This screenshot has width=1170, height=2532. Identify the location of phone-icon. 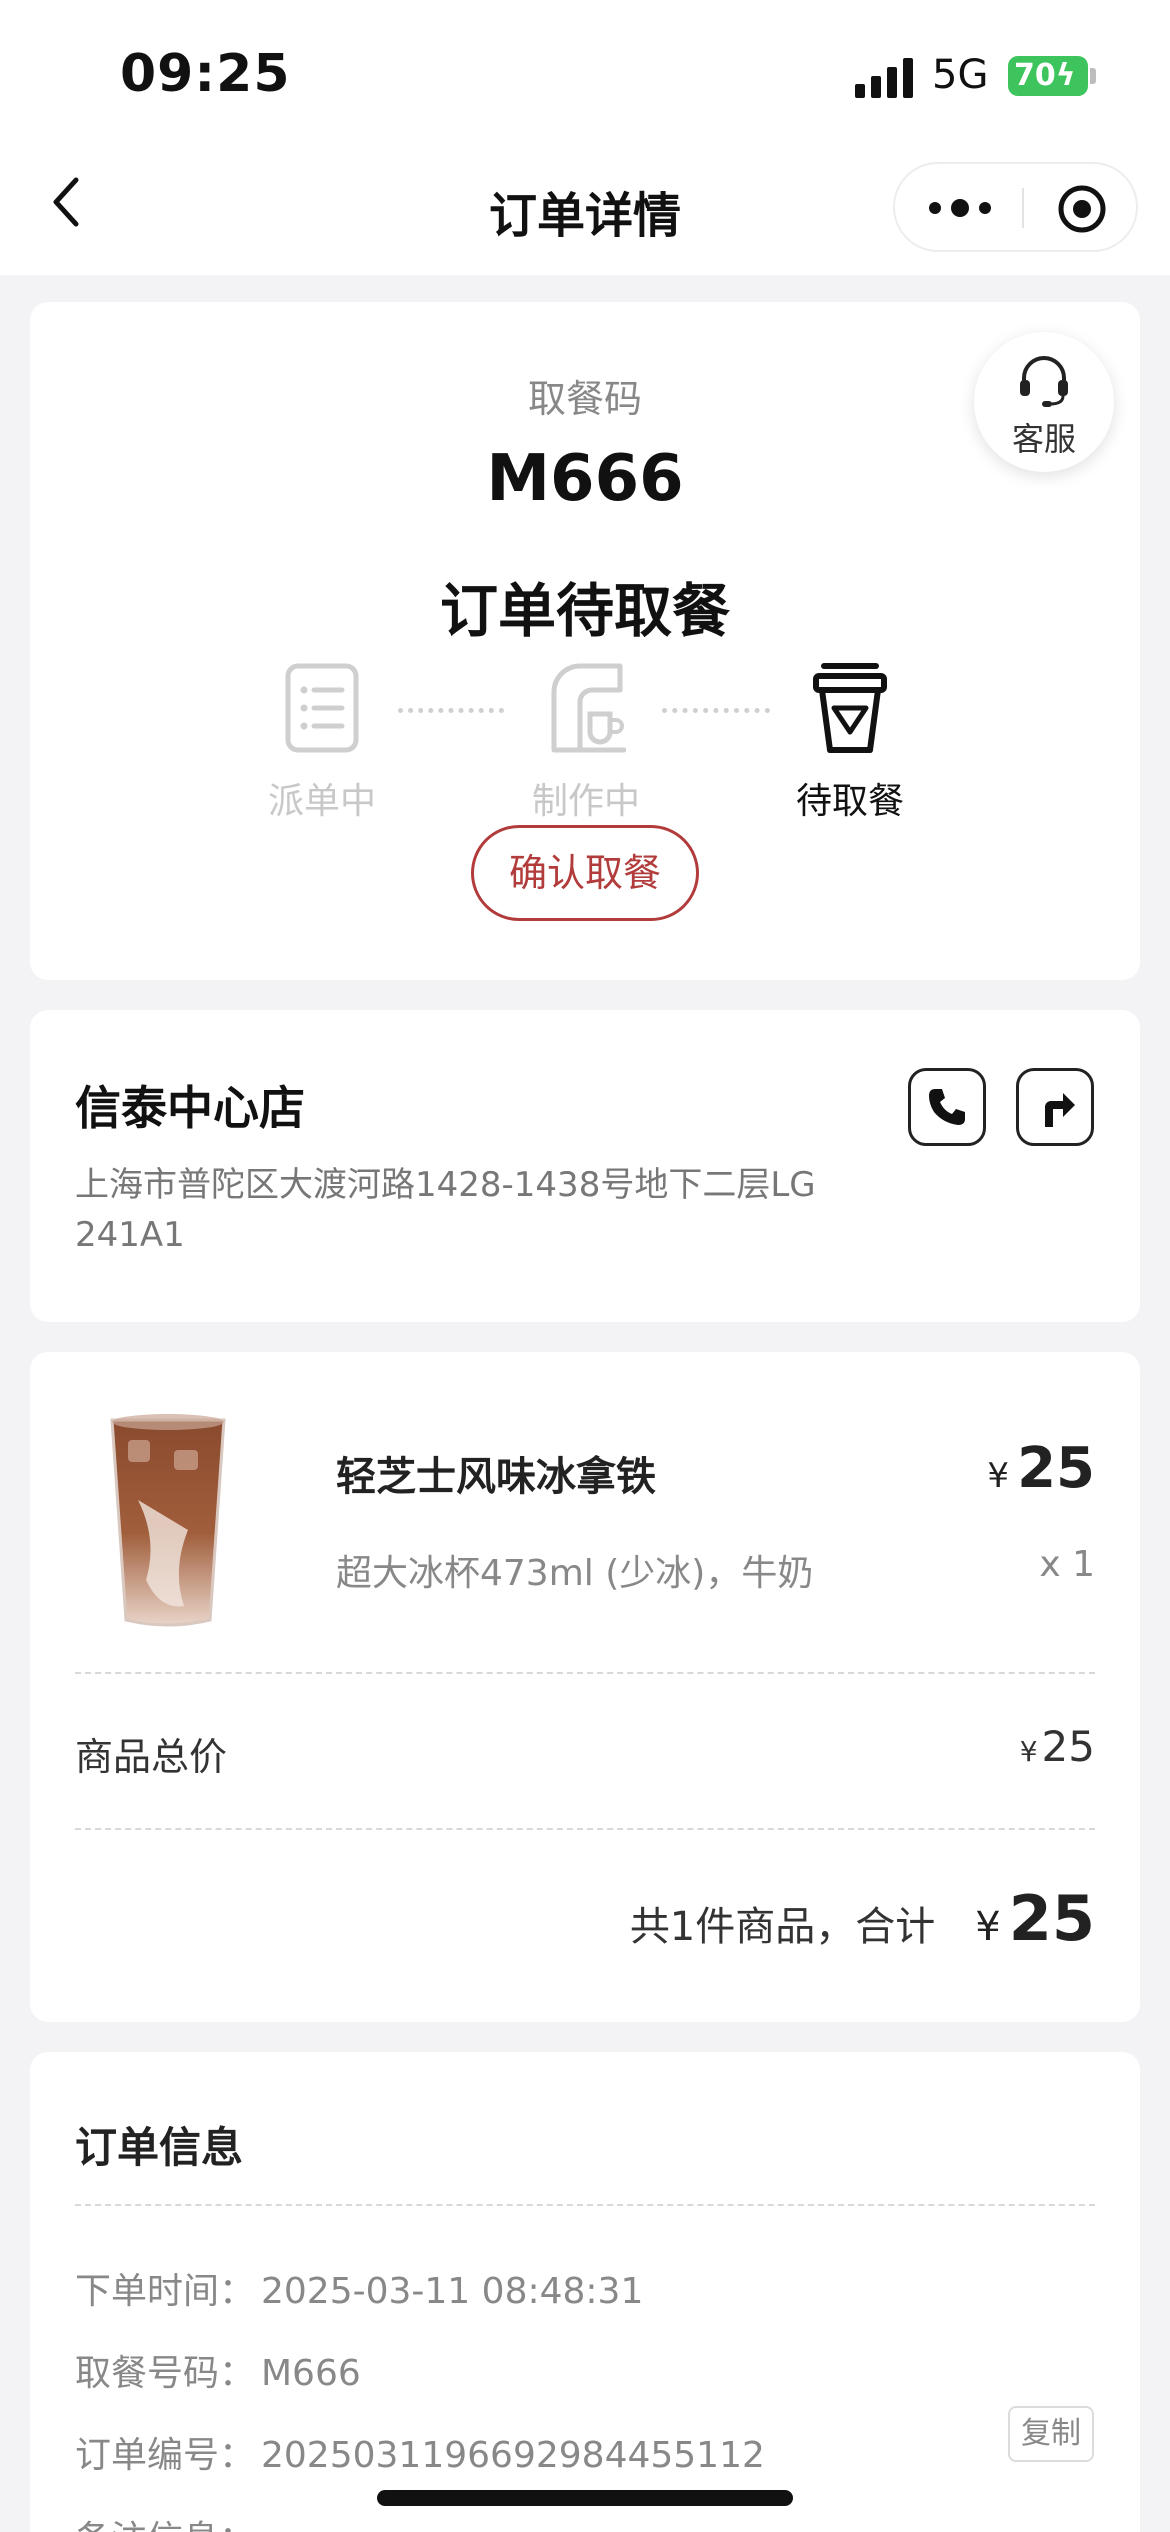
(947, 1107).